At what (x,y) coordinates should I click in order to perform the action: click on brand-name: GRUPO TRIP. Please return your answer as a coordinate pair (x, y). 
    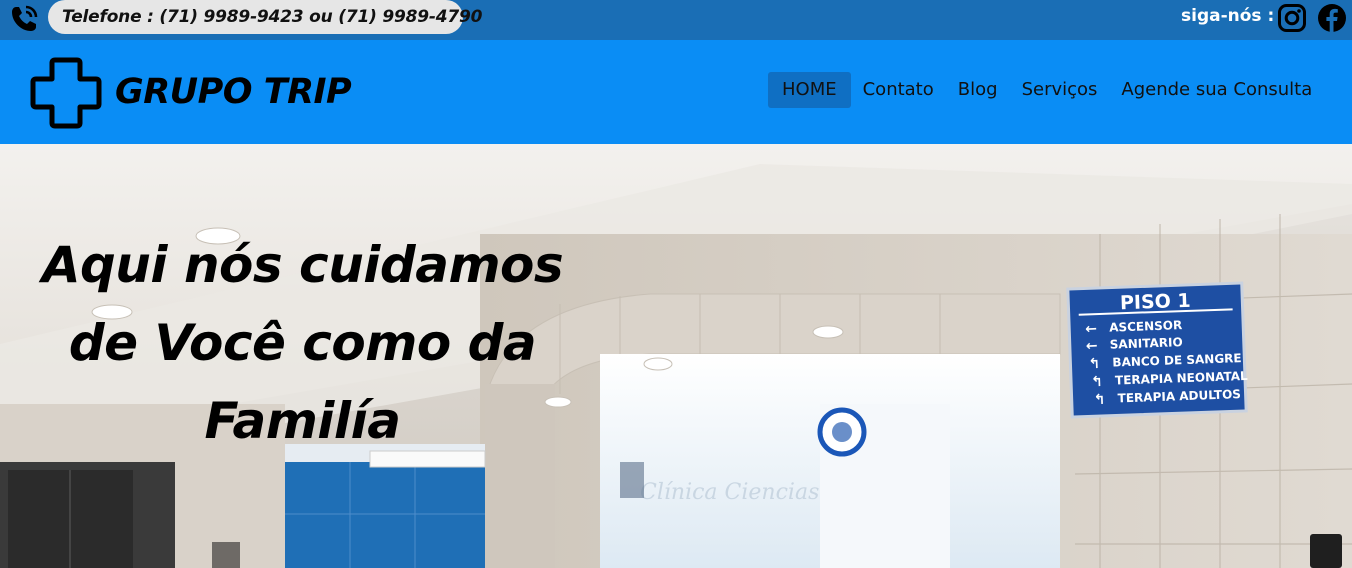
    Looking at the image, I should click on (233, 92).